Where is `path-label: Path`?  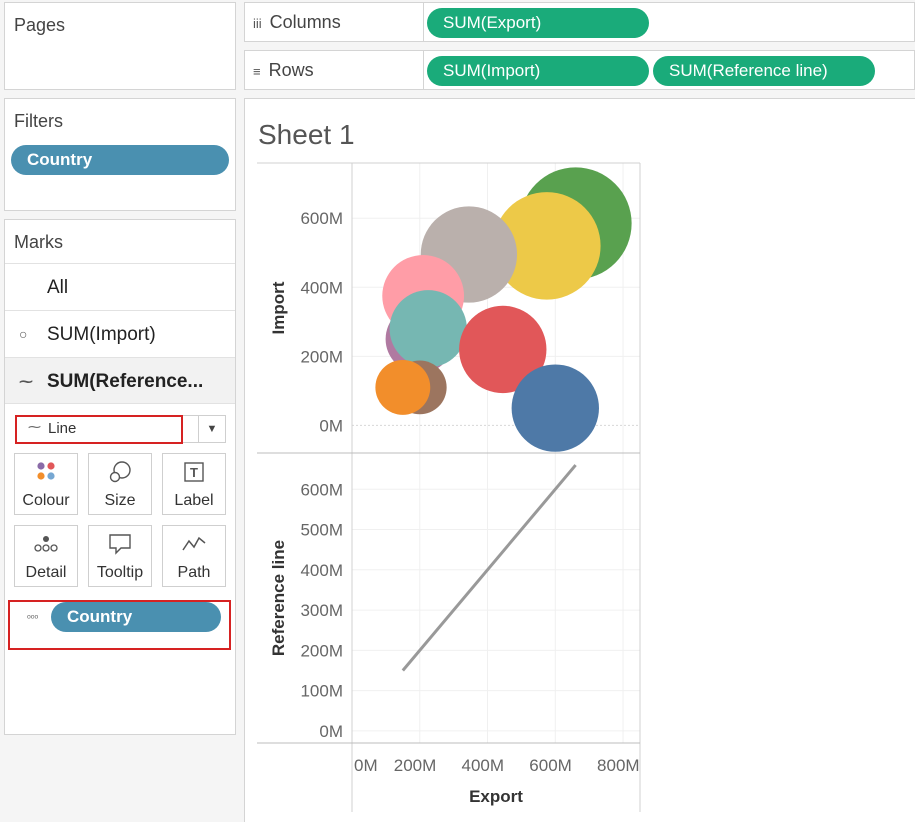
path-label: Path is located at coordinates (194, 572).